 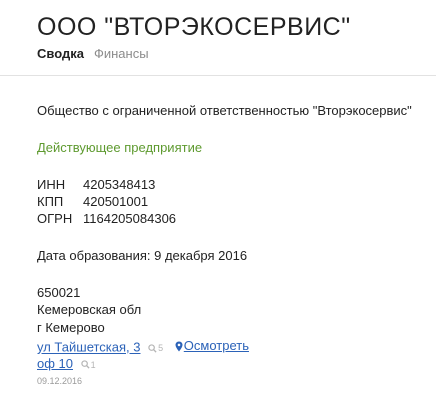 I want to click on tab-bar: Сводка Финансы, so click(x=93, y=54).